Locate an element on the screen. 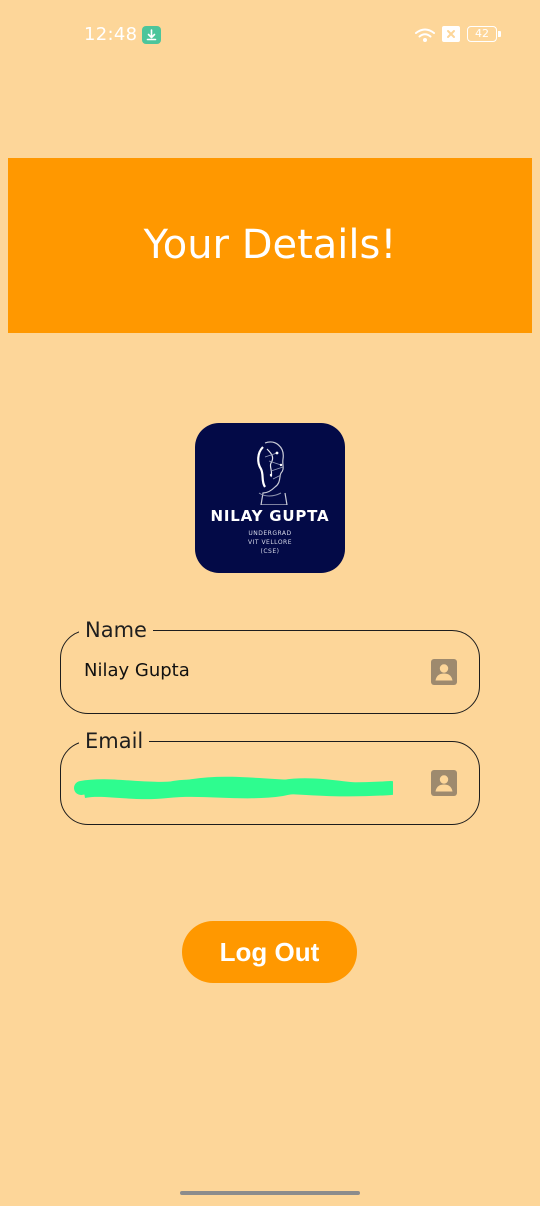 The image size is (540, 1206). profile-subtitle-line: VIT VELLORE is located at coordinates (270, 542).